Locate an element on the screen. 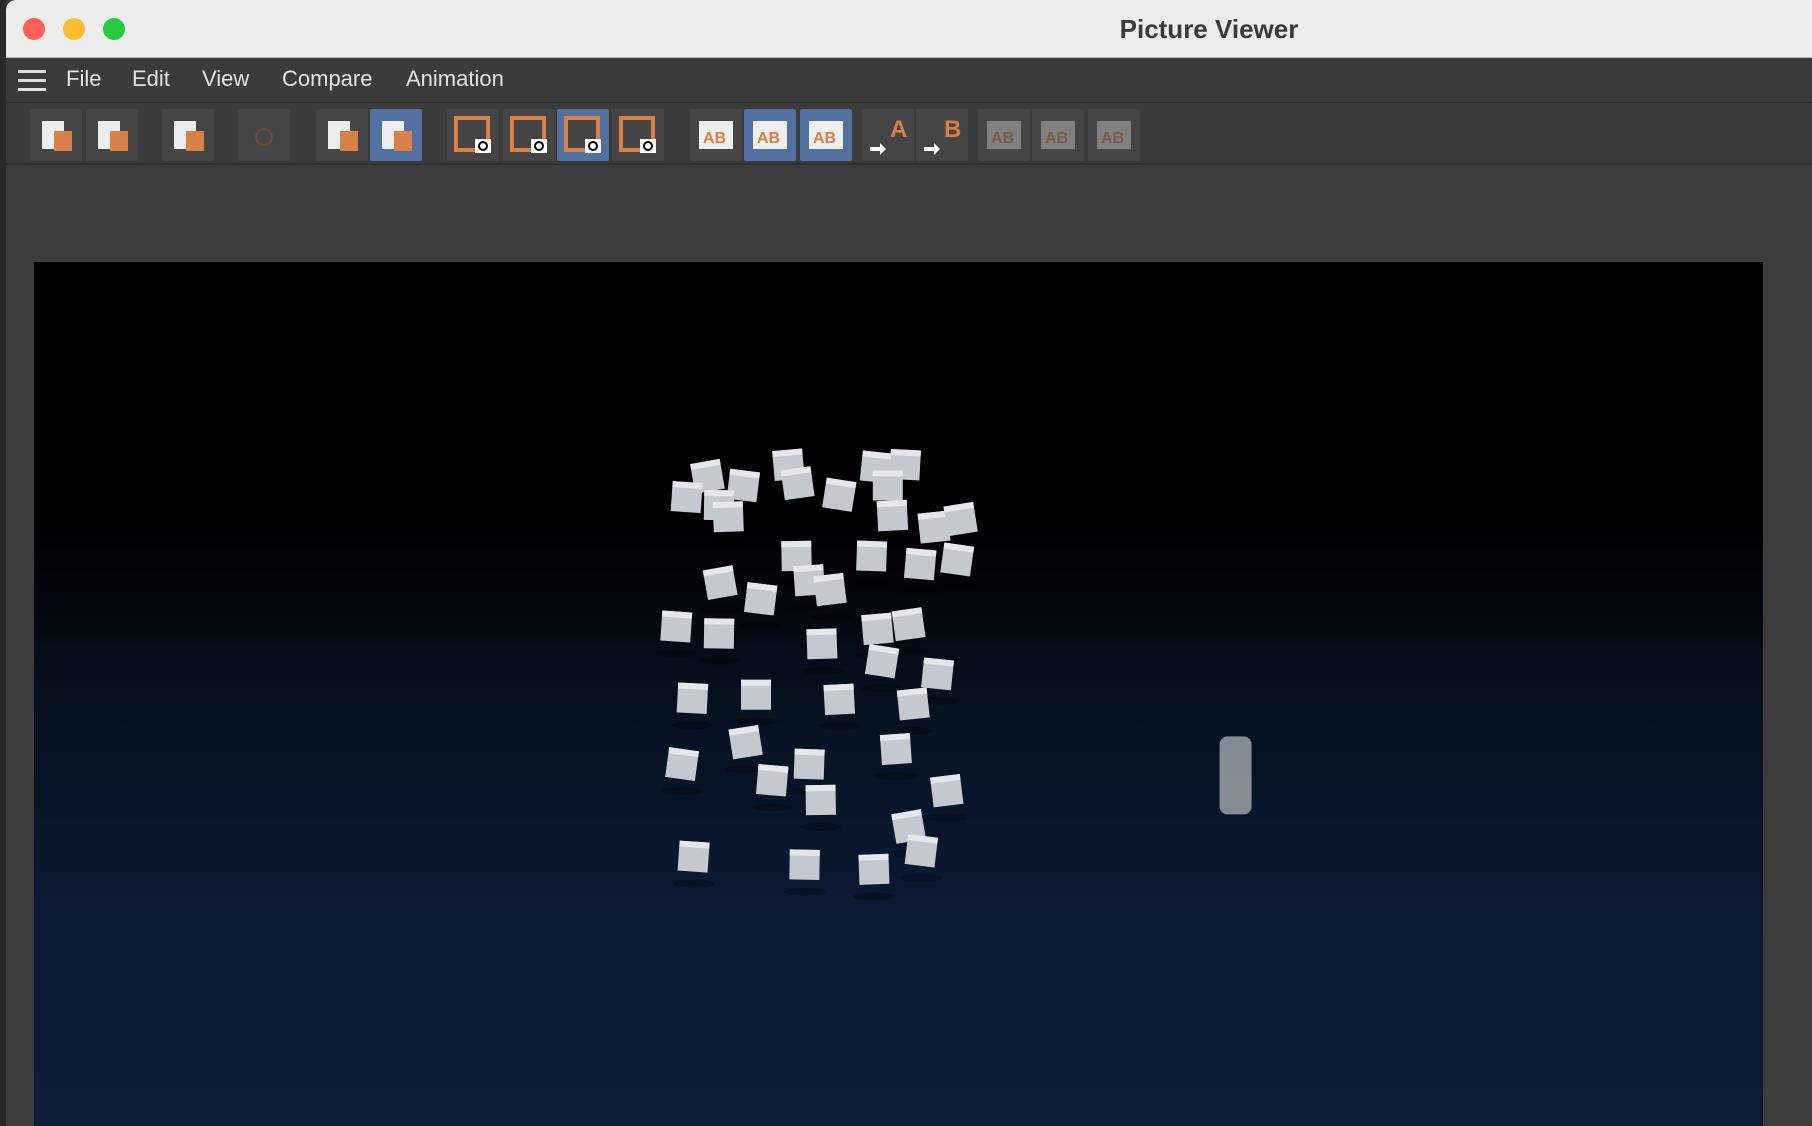  set-b-icon: B is located at coordinates (942, 135).